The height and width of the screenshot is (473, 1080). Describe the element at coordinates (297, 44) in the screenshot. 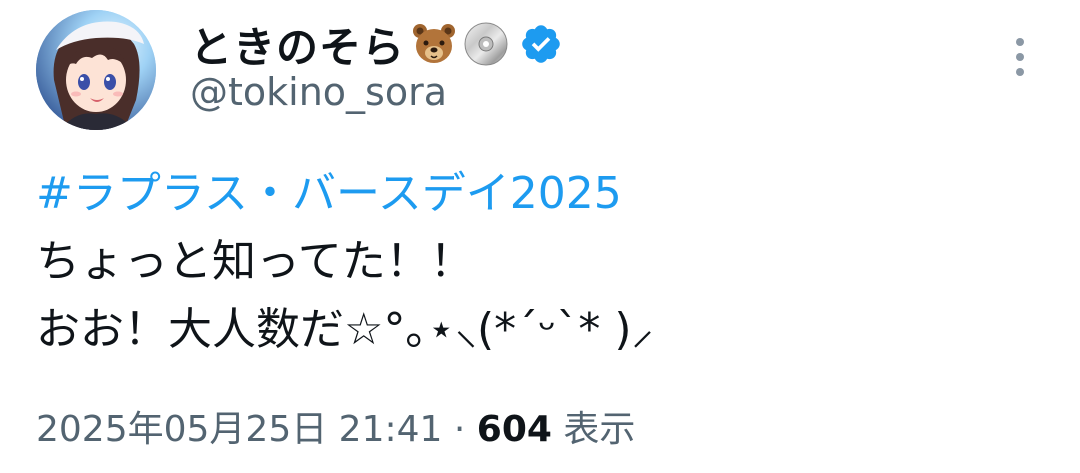

I see `display-name: ときのそら` at that location.